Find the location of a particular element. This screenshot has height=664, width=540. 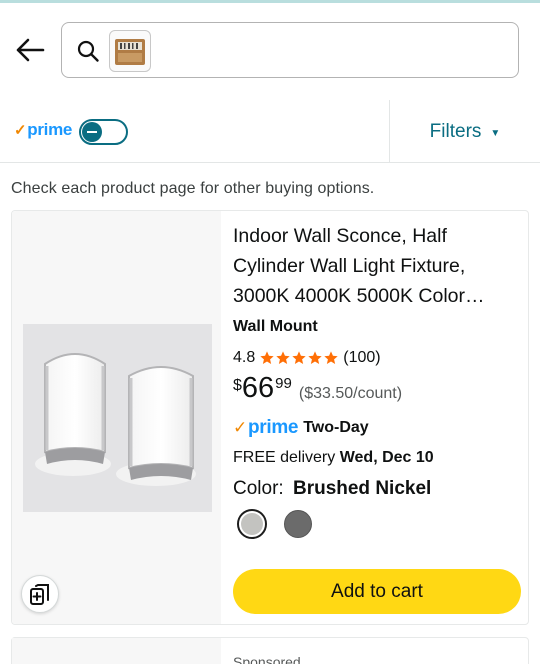

unit-price: ($33.50/count) is located at coordinates (350, 393).